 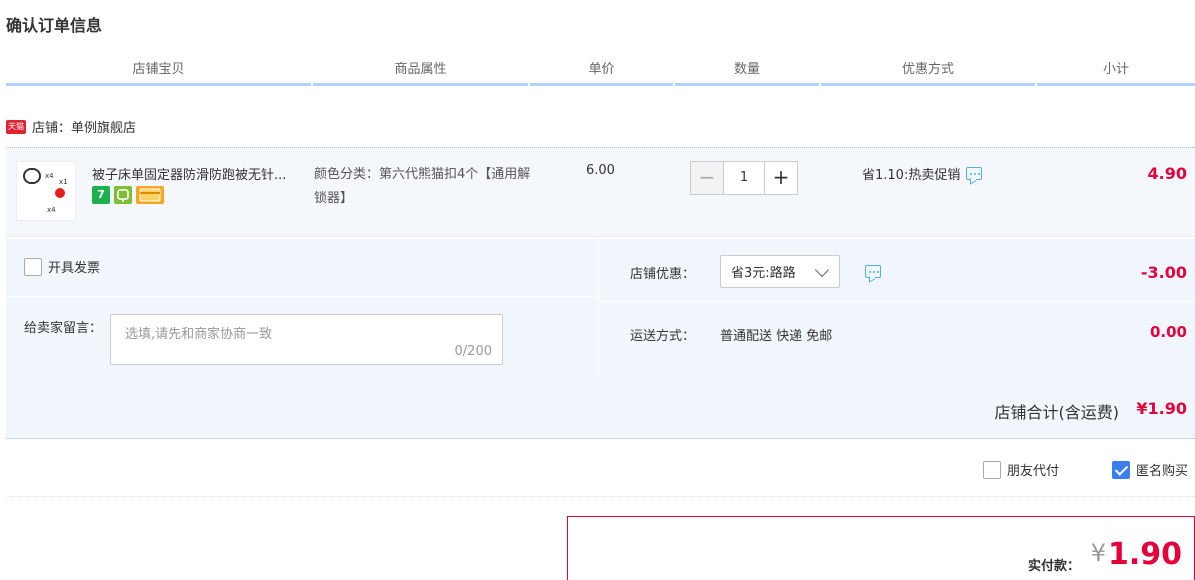 I want to click on shop-discount-value: 省3元:路路, so click(x=763, y=273).